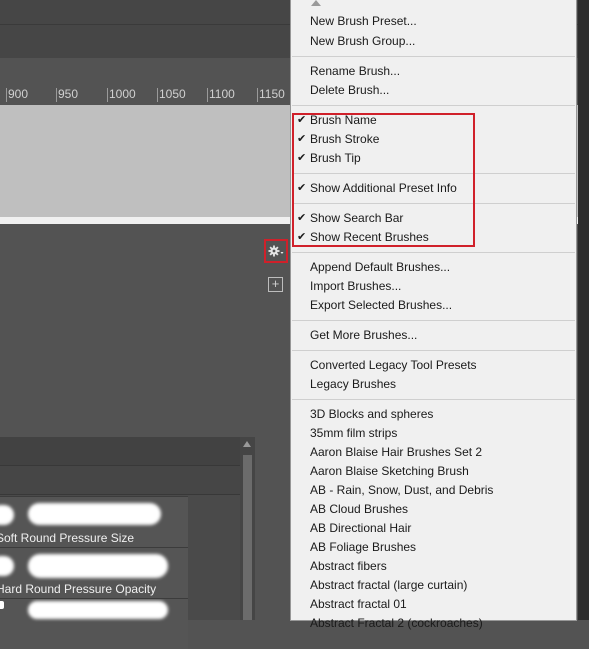 This screenshot has width=589, height=649. Describe the element at coordinates (363, 547) in the screenshot. I see `menu-item-library: AB Foliage Brushes` at that location.